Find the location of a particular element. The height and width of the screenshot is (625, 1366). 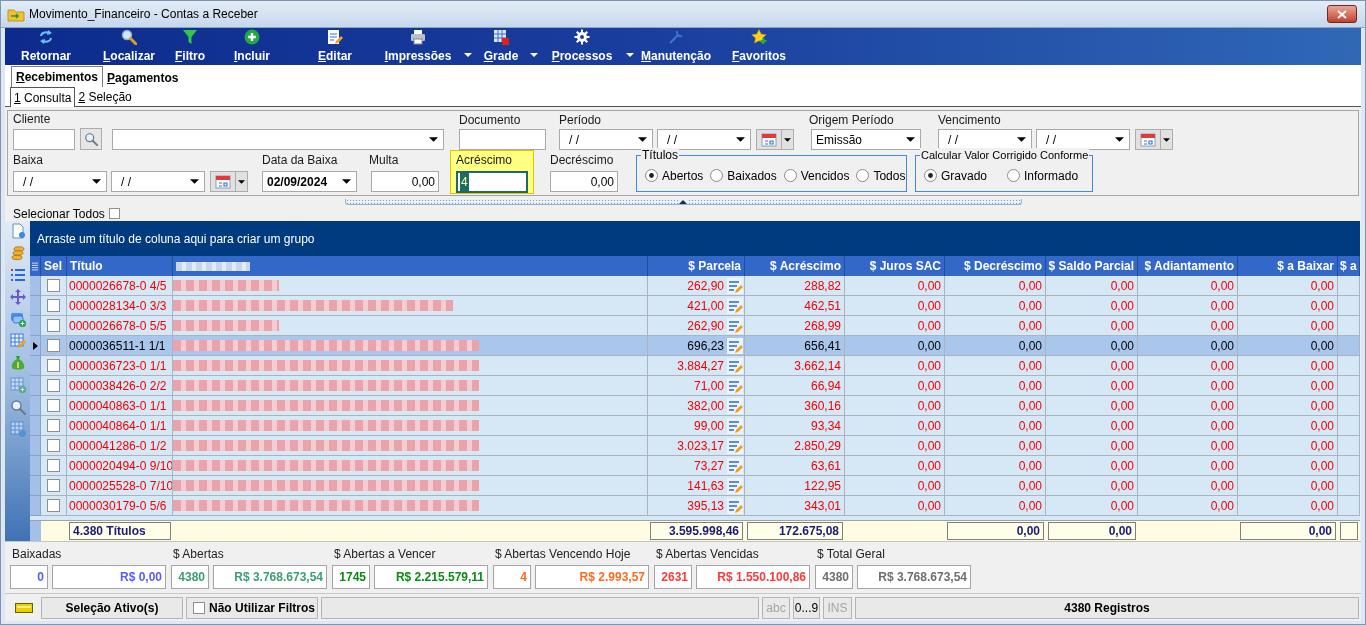

radio-button: Informado is located at coordinates (1043, 175).